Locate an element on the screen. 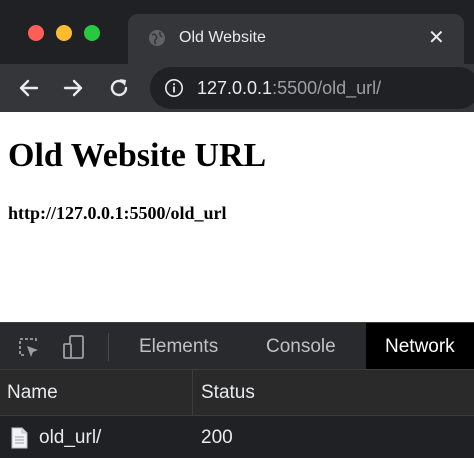  url-path: :5500/old_url/ is located at coordinates (327, 88).